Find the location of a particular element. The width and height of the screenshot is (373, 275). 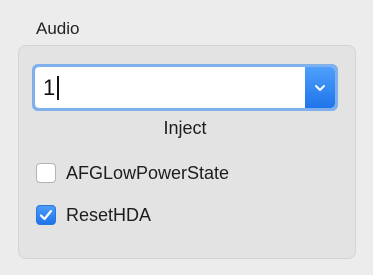

inject-combobox: 1 is located at coordinates (185, 87).